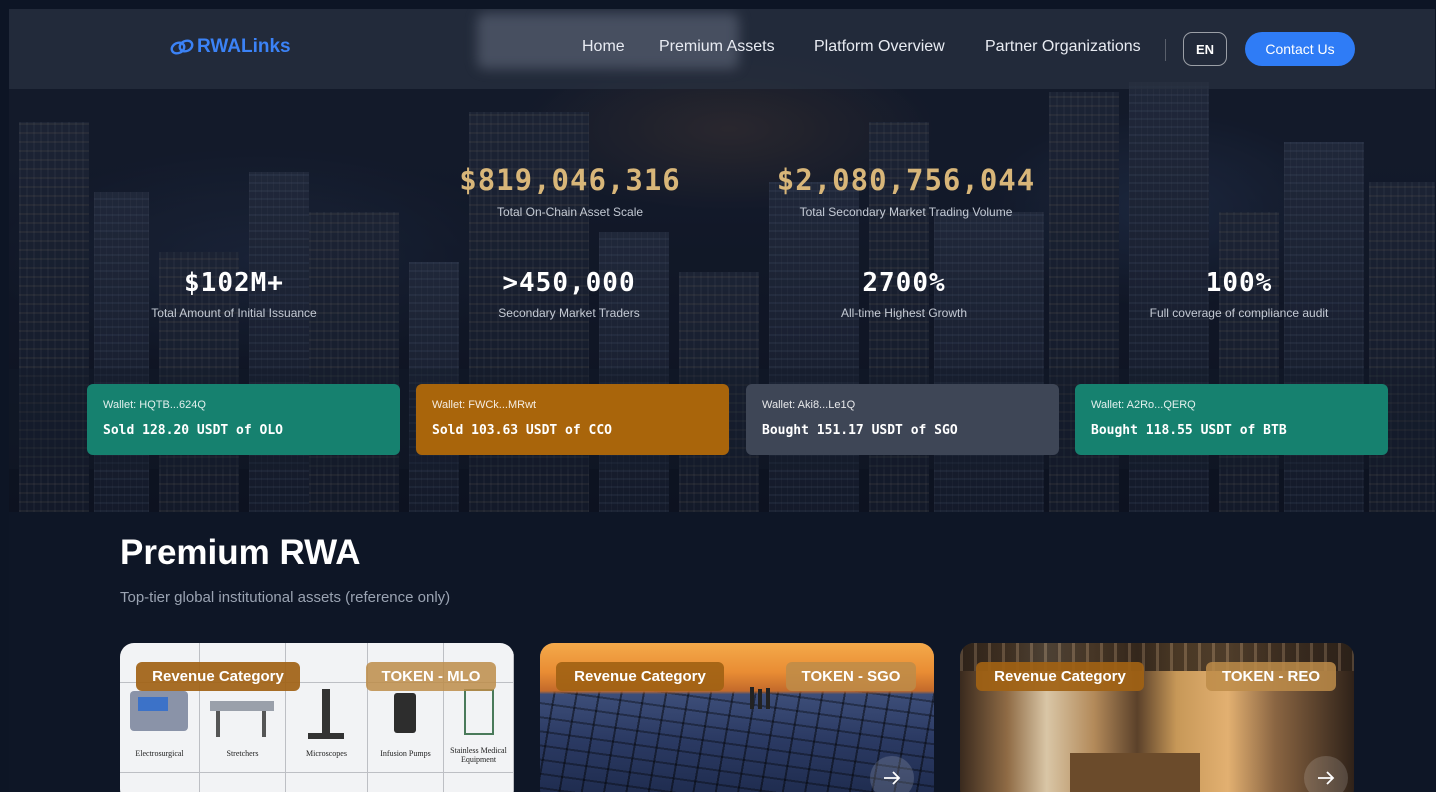 The height and width of the screenshot is (792, 1436). Describe the element at coordinates (906, 180) in the screenshot. I see `stat-value: $2,080,756,044` at that location.